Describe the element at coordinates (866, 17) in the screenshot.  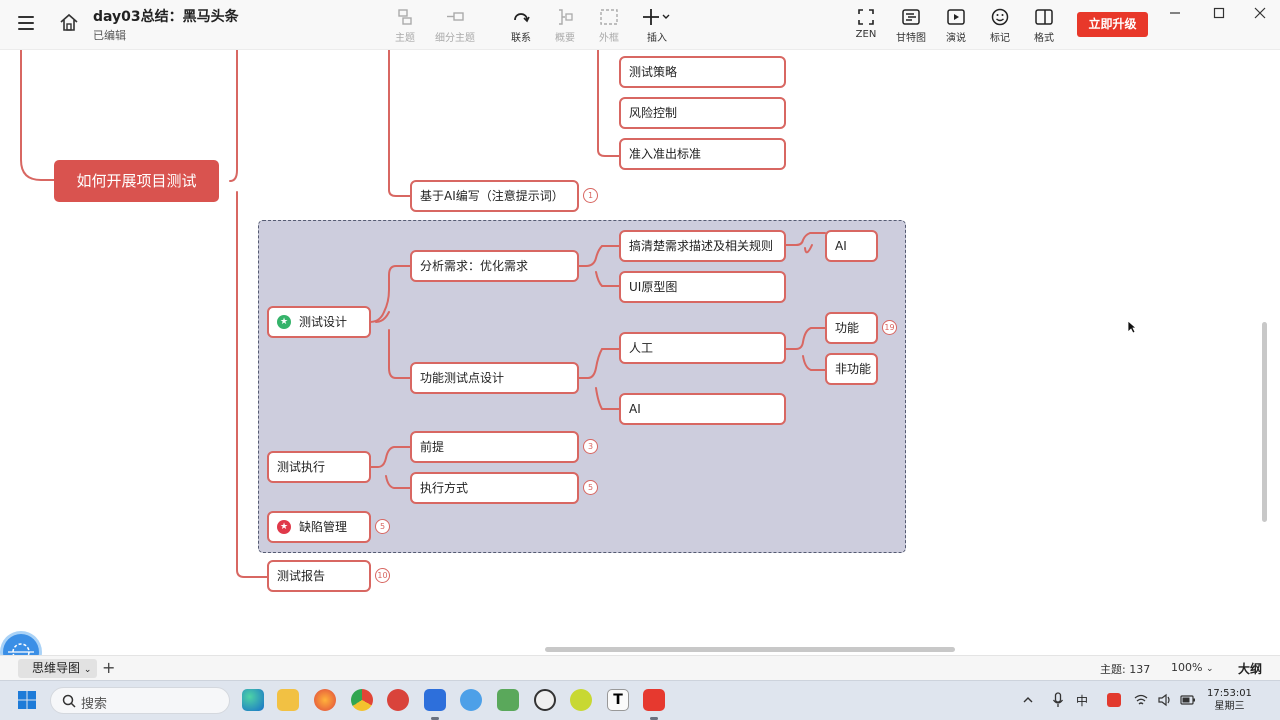
I see `zen-icon` at that location.